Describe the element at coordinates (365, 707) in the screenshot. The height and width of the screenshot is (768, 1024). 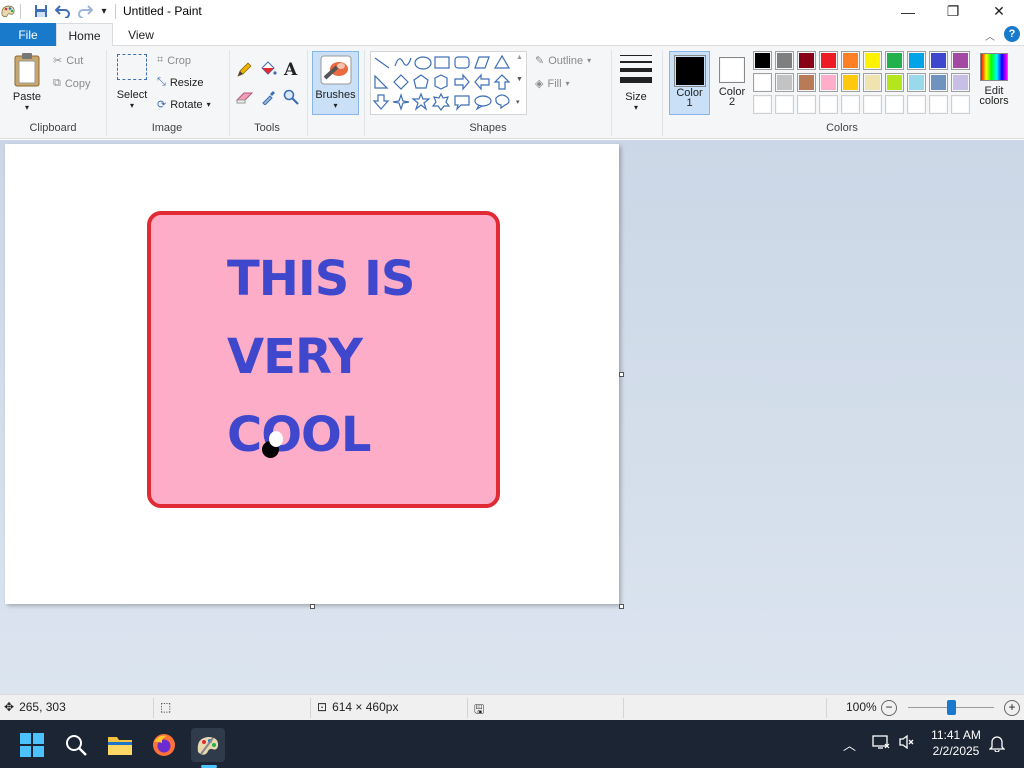
I see `canvas-size-text: 614 × 460px` at that location.